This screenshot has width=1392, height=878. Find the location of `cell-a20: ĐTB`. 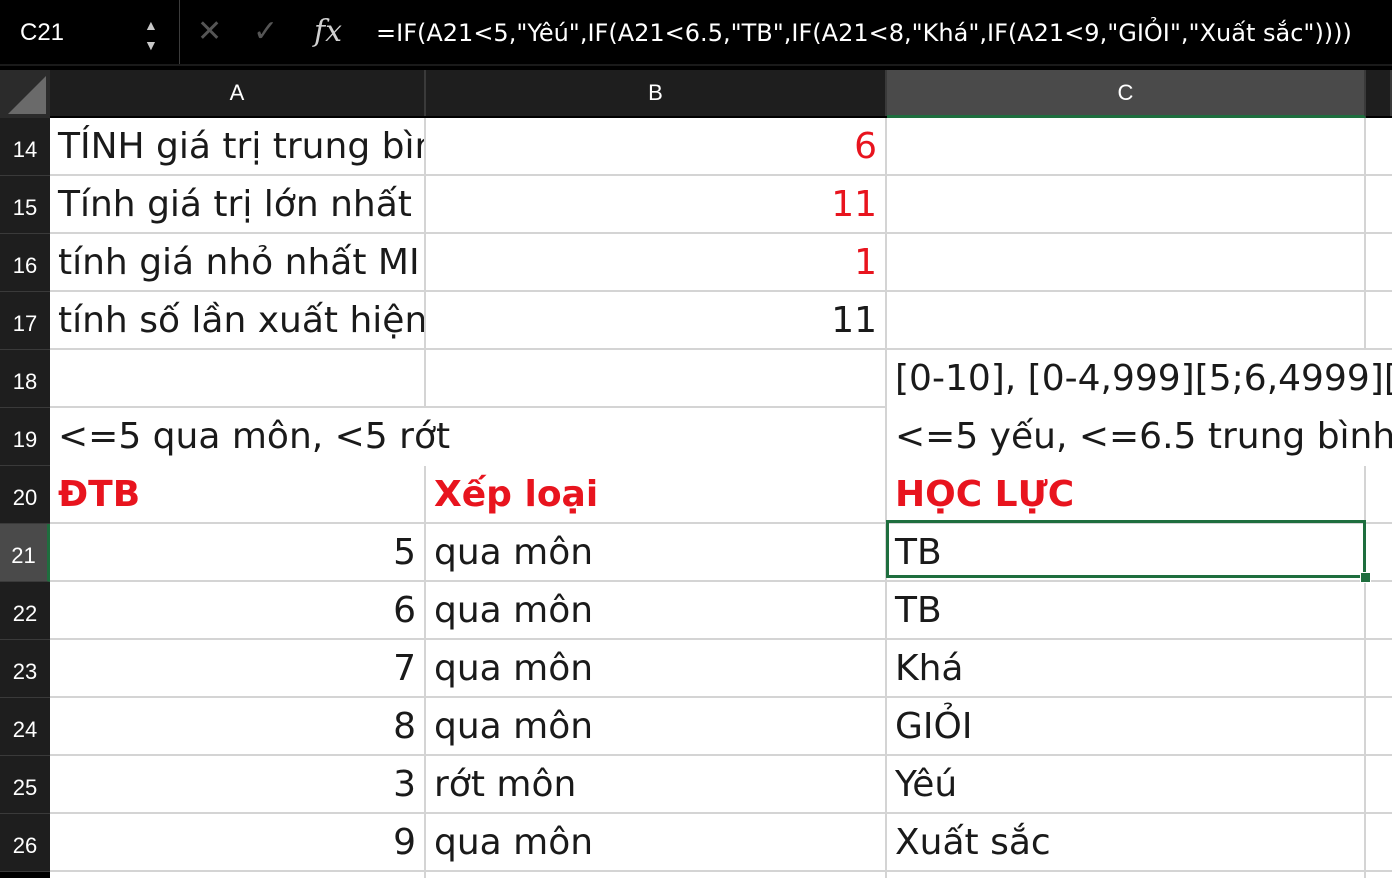

cell-a20: ĐTB is located at coordinates (237, 495).